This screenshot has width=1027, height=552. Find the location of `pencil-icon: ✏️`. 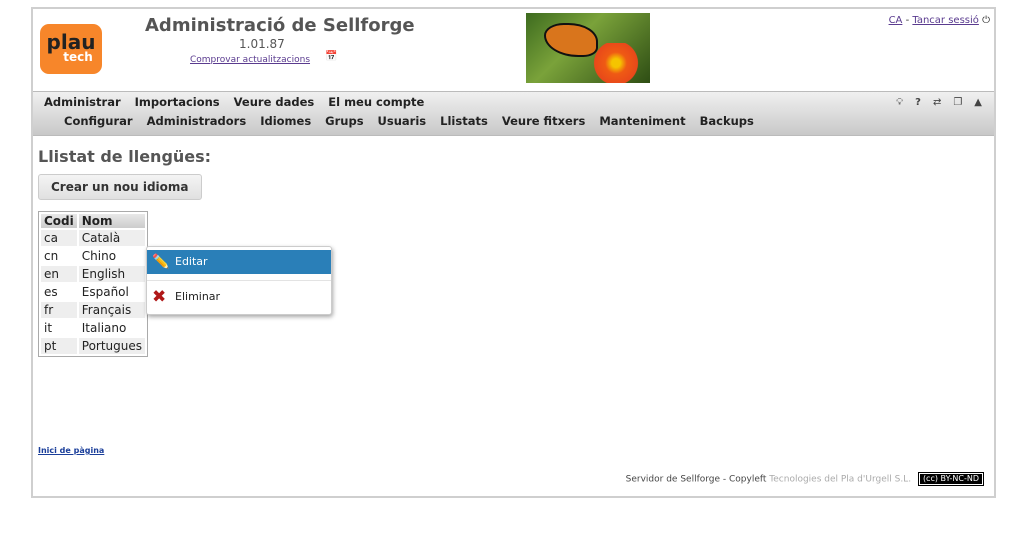

pencil-icon: ✏️ is located at coordinates (161, 262).